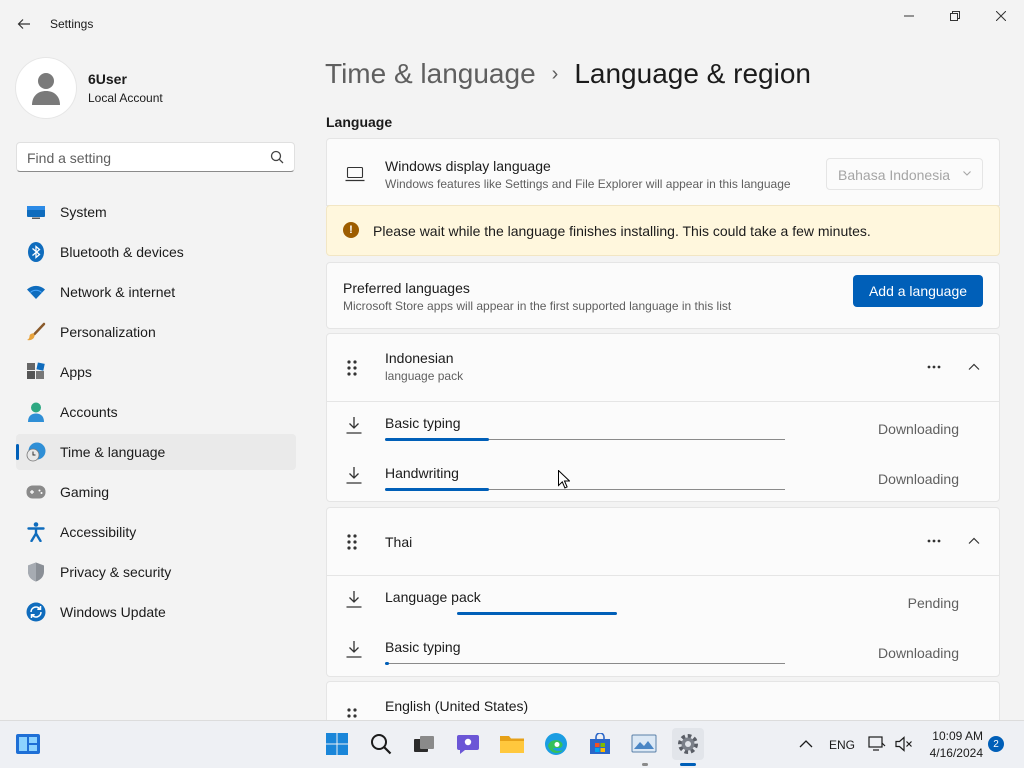 Image resolution: width=1024 pixels, height=768 pixels. What do you see at coordinates (36, 252) in the screenshot?
I see `bluetooth-icon` at bounding box center [36, 252].